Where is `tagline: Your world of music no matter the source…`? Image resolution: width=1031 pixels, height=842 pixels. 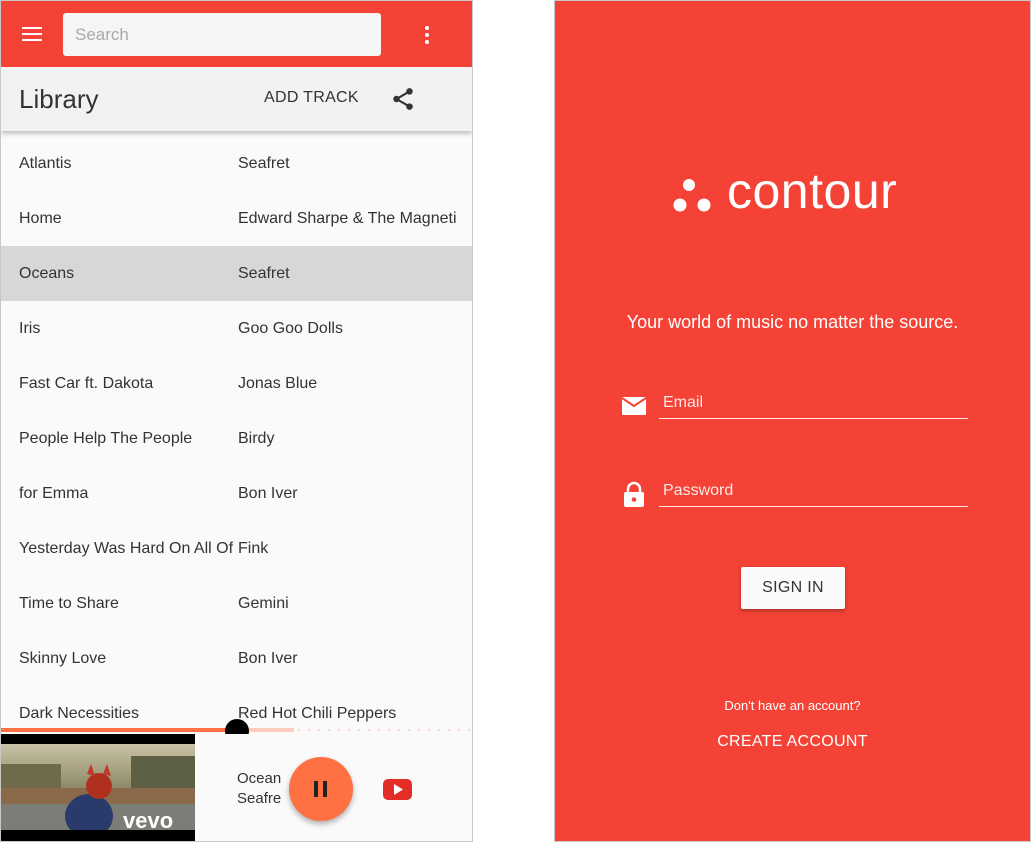
tagline: Your world of music no matter the source… is located at coordinates (792, 322).